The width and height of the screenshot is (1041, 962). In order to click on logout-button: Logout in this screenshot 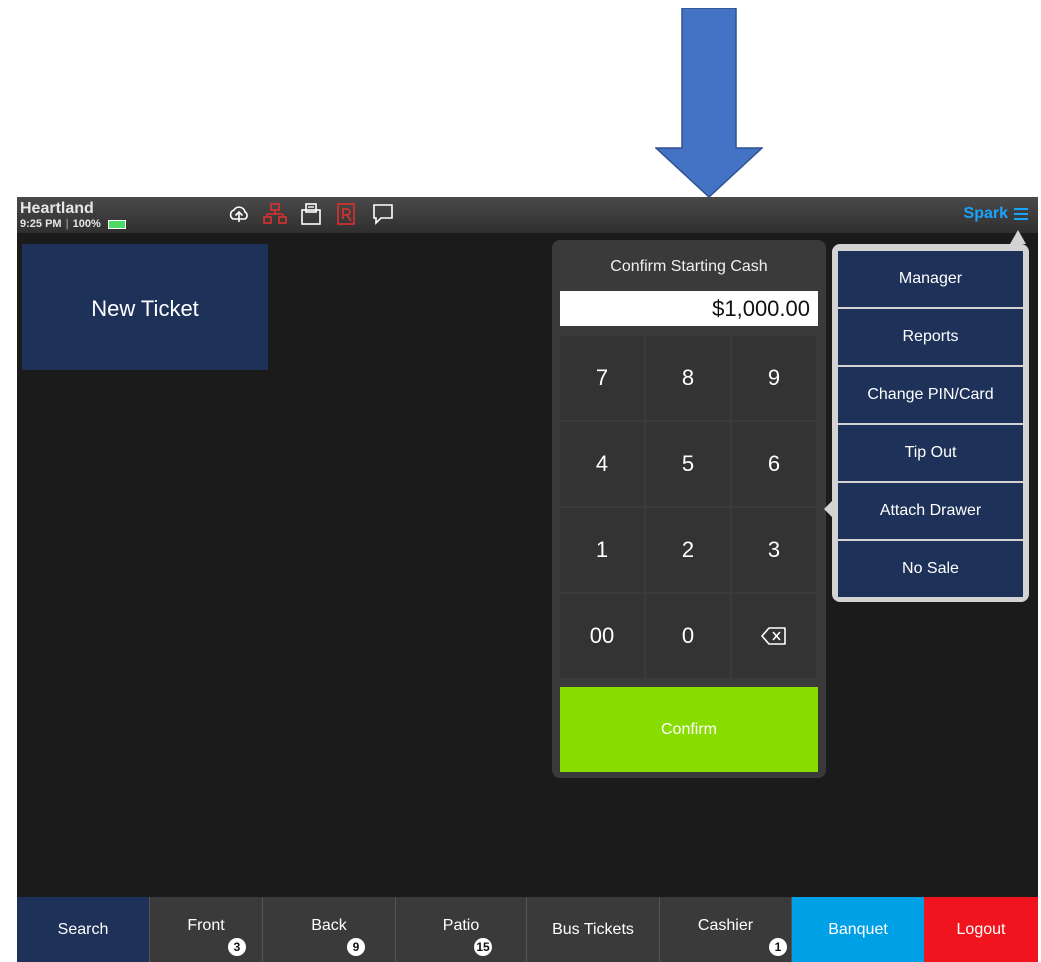, I will do `click(981, 929)`.